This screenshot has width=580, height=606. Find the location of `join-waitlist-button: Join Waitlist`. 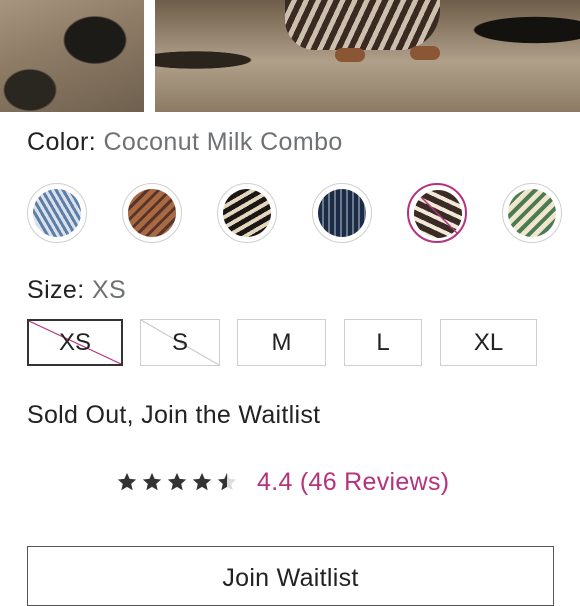

join-waitlist-button: Join Waitlist is located at coordinates (290, 576).